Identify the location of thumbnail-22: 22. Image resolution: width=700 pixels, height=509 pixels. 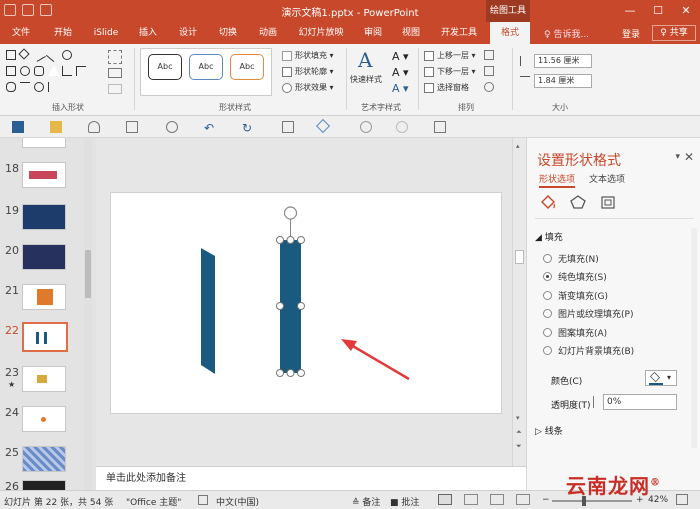
(48, 342).